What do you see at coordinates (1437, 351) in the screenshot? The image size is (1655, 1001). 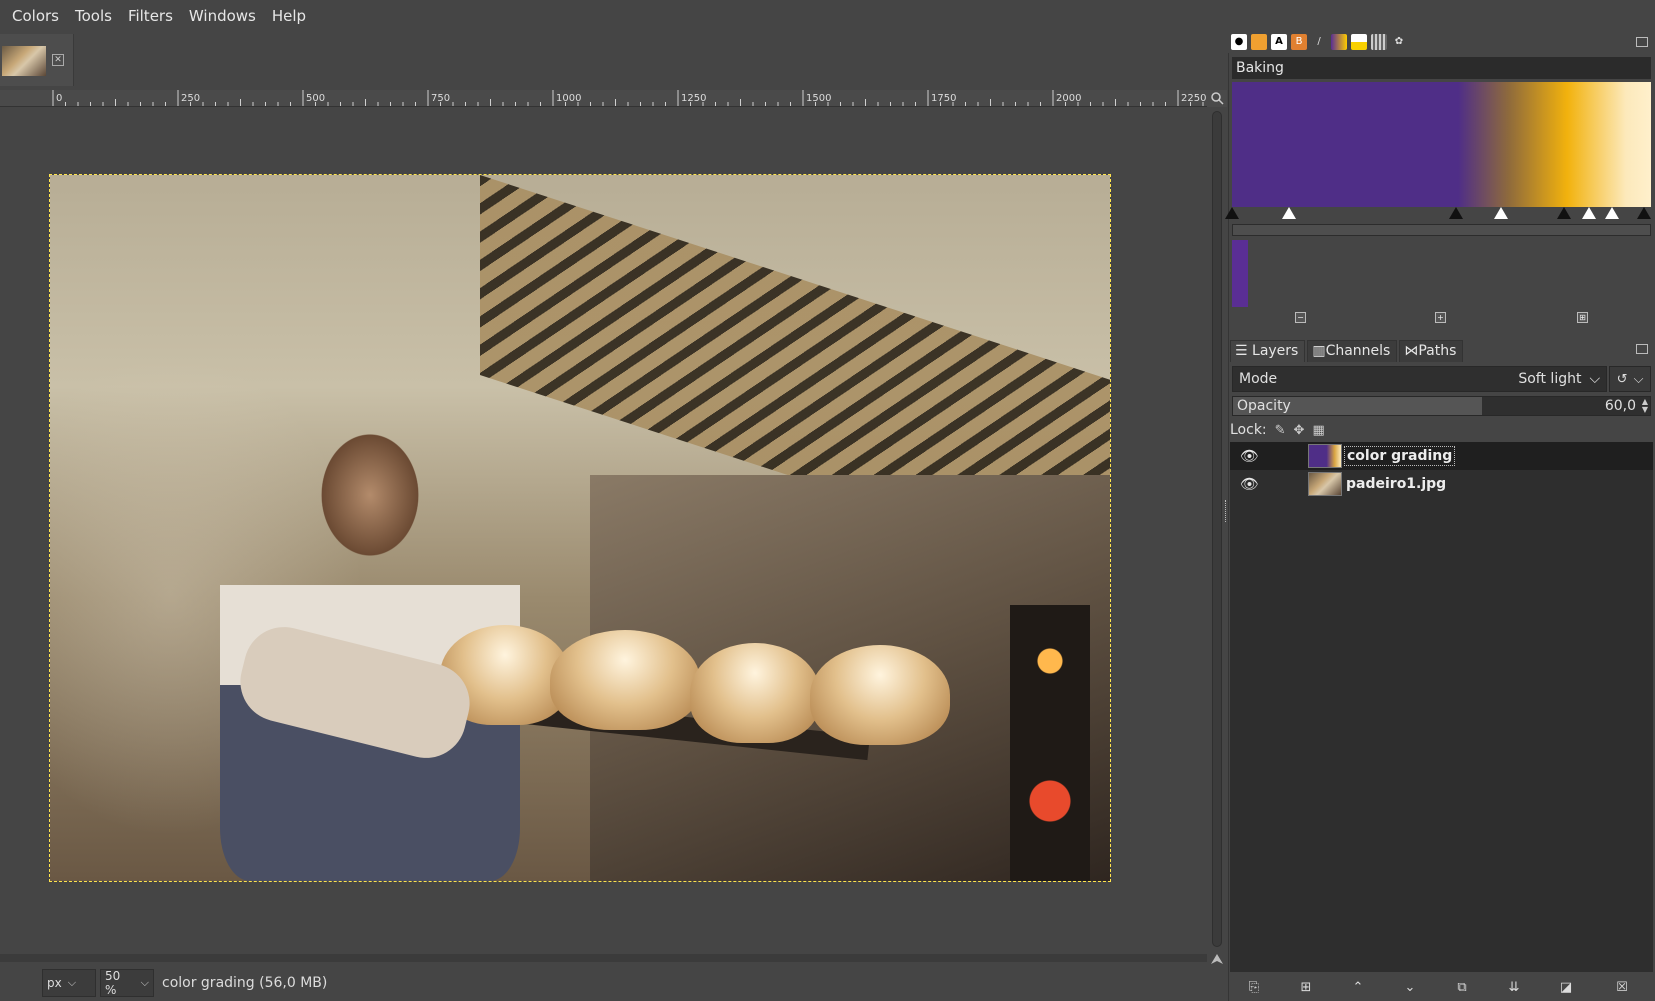 I see `tab-paths-label: Paths` at bounding box center [1437, 351].